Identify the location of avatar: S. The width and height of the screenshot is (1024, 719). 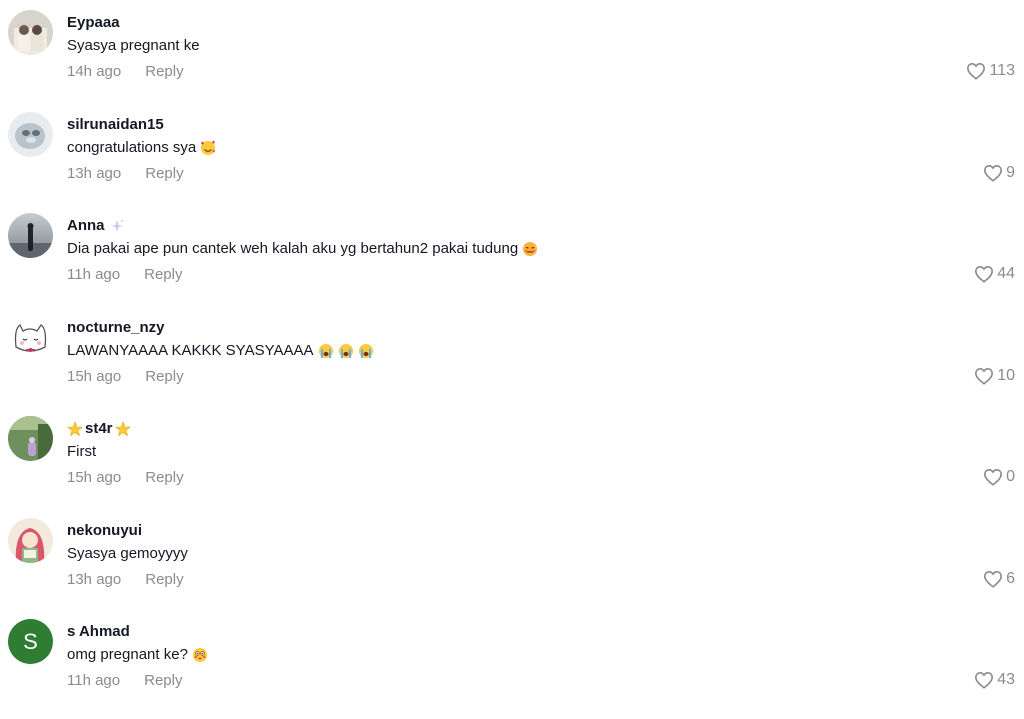
(30, 641).